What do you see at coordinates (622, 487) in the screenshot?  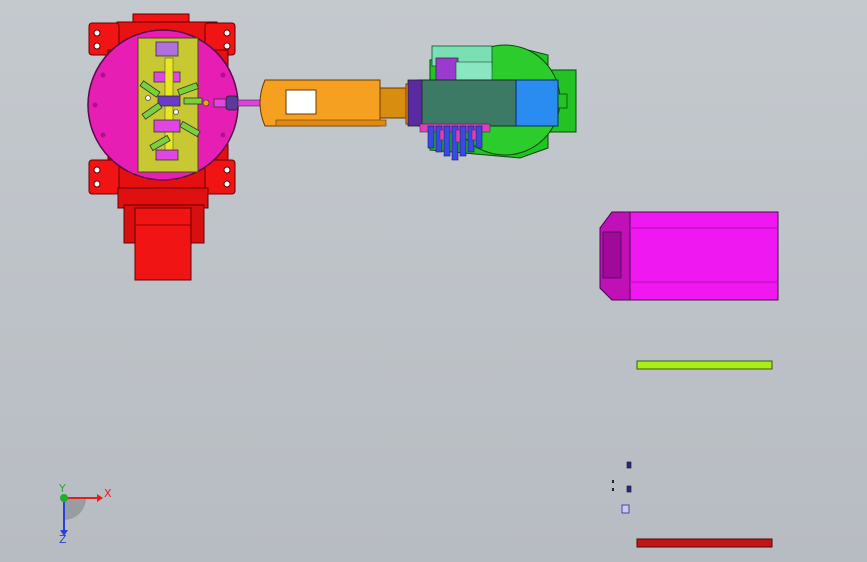 I see `small-parts` at bounding box center [622, 487].